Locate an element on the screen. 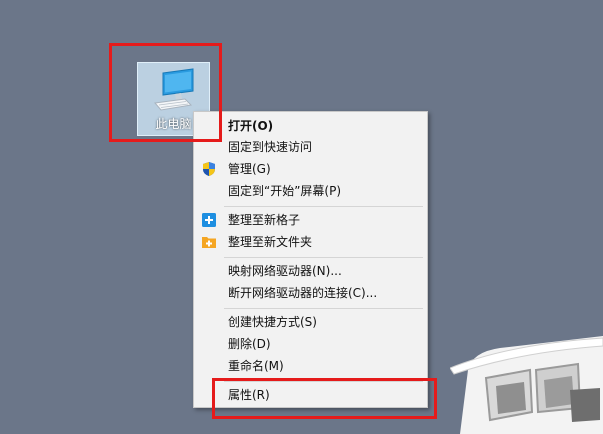 Image resolution: width=603 pixels, height=434 pixels. van-wallpaper-graphic is located at coordinates (526, 385).